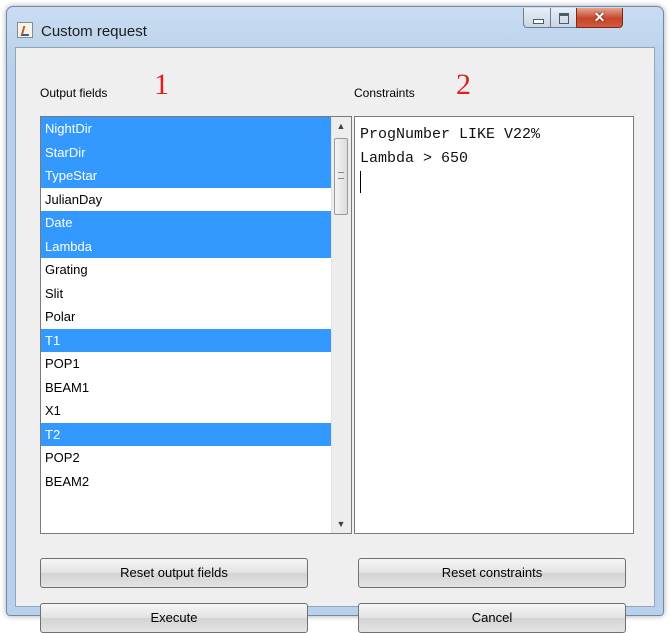 The width and height of the screenshot is (670, 633). Describe the element at coordinates (25, 30) in the screenshot. I see `java-cup-icon` at that location.